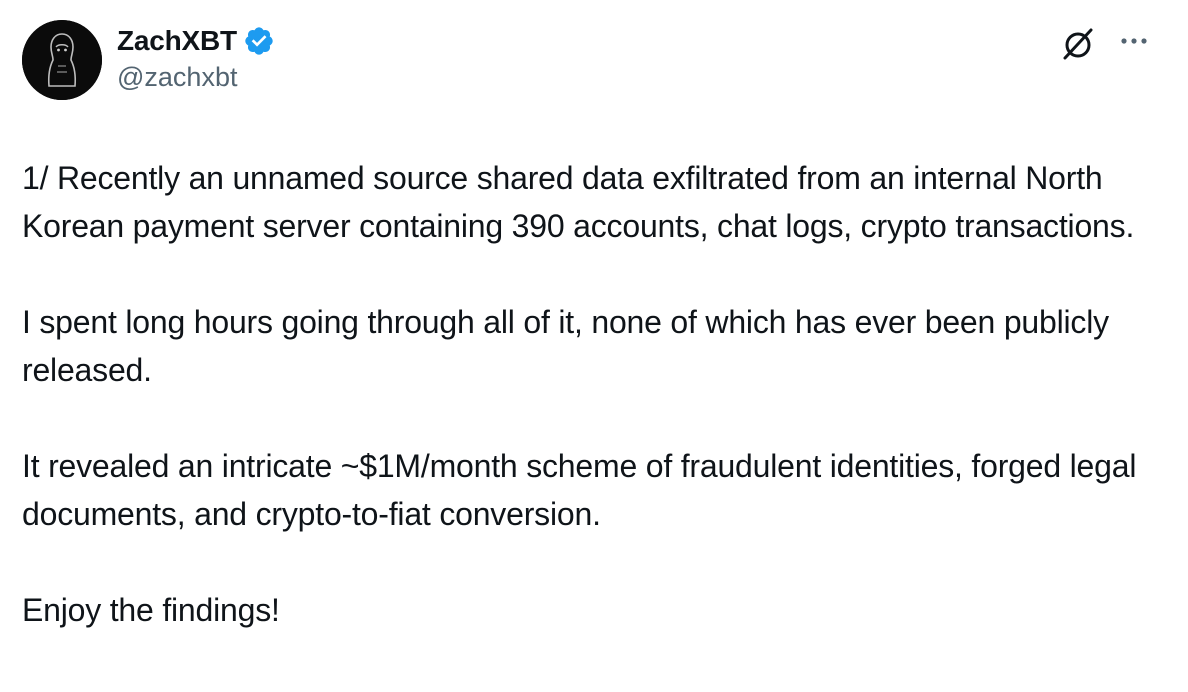  I want to click on handle: @zachxbt, so click(196, 77).